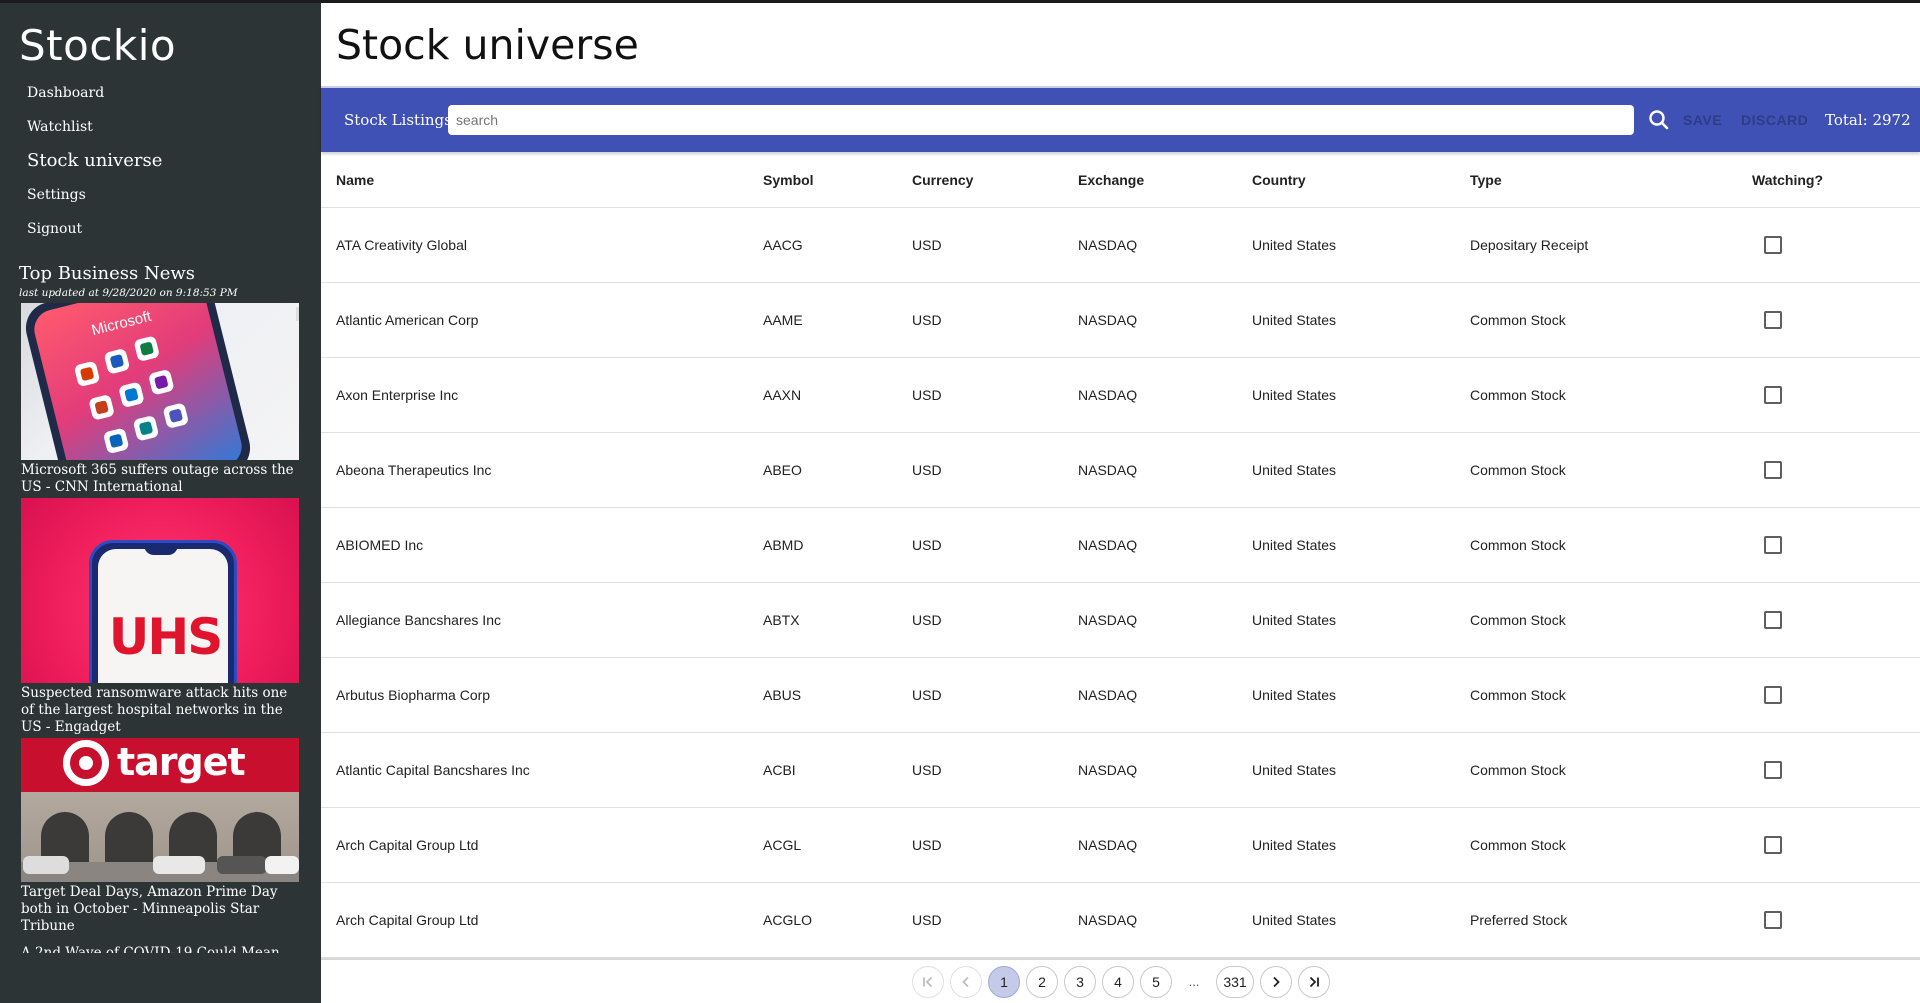 The image size is (1920, 1003). I want to click on uhs-phone-image: UHS, so click(160, 590).